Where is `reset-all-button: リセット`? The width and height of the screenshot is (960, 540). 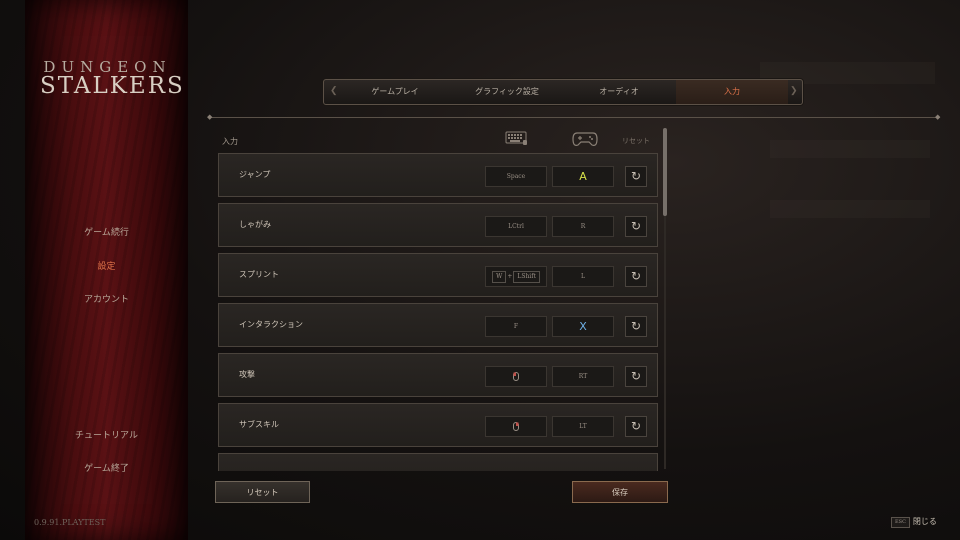
reset-all-button: リセット is located at coordinates (262, 492).